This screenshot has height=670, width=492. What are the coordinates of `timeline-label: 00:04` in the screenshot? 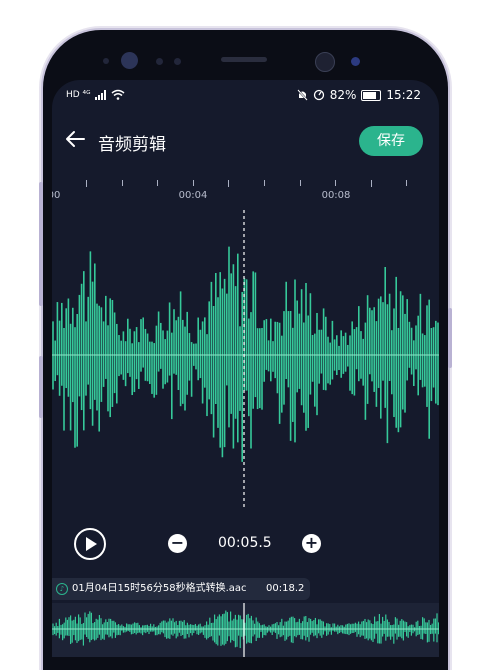 It's located at (193, 195).